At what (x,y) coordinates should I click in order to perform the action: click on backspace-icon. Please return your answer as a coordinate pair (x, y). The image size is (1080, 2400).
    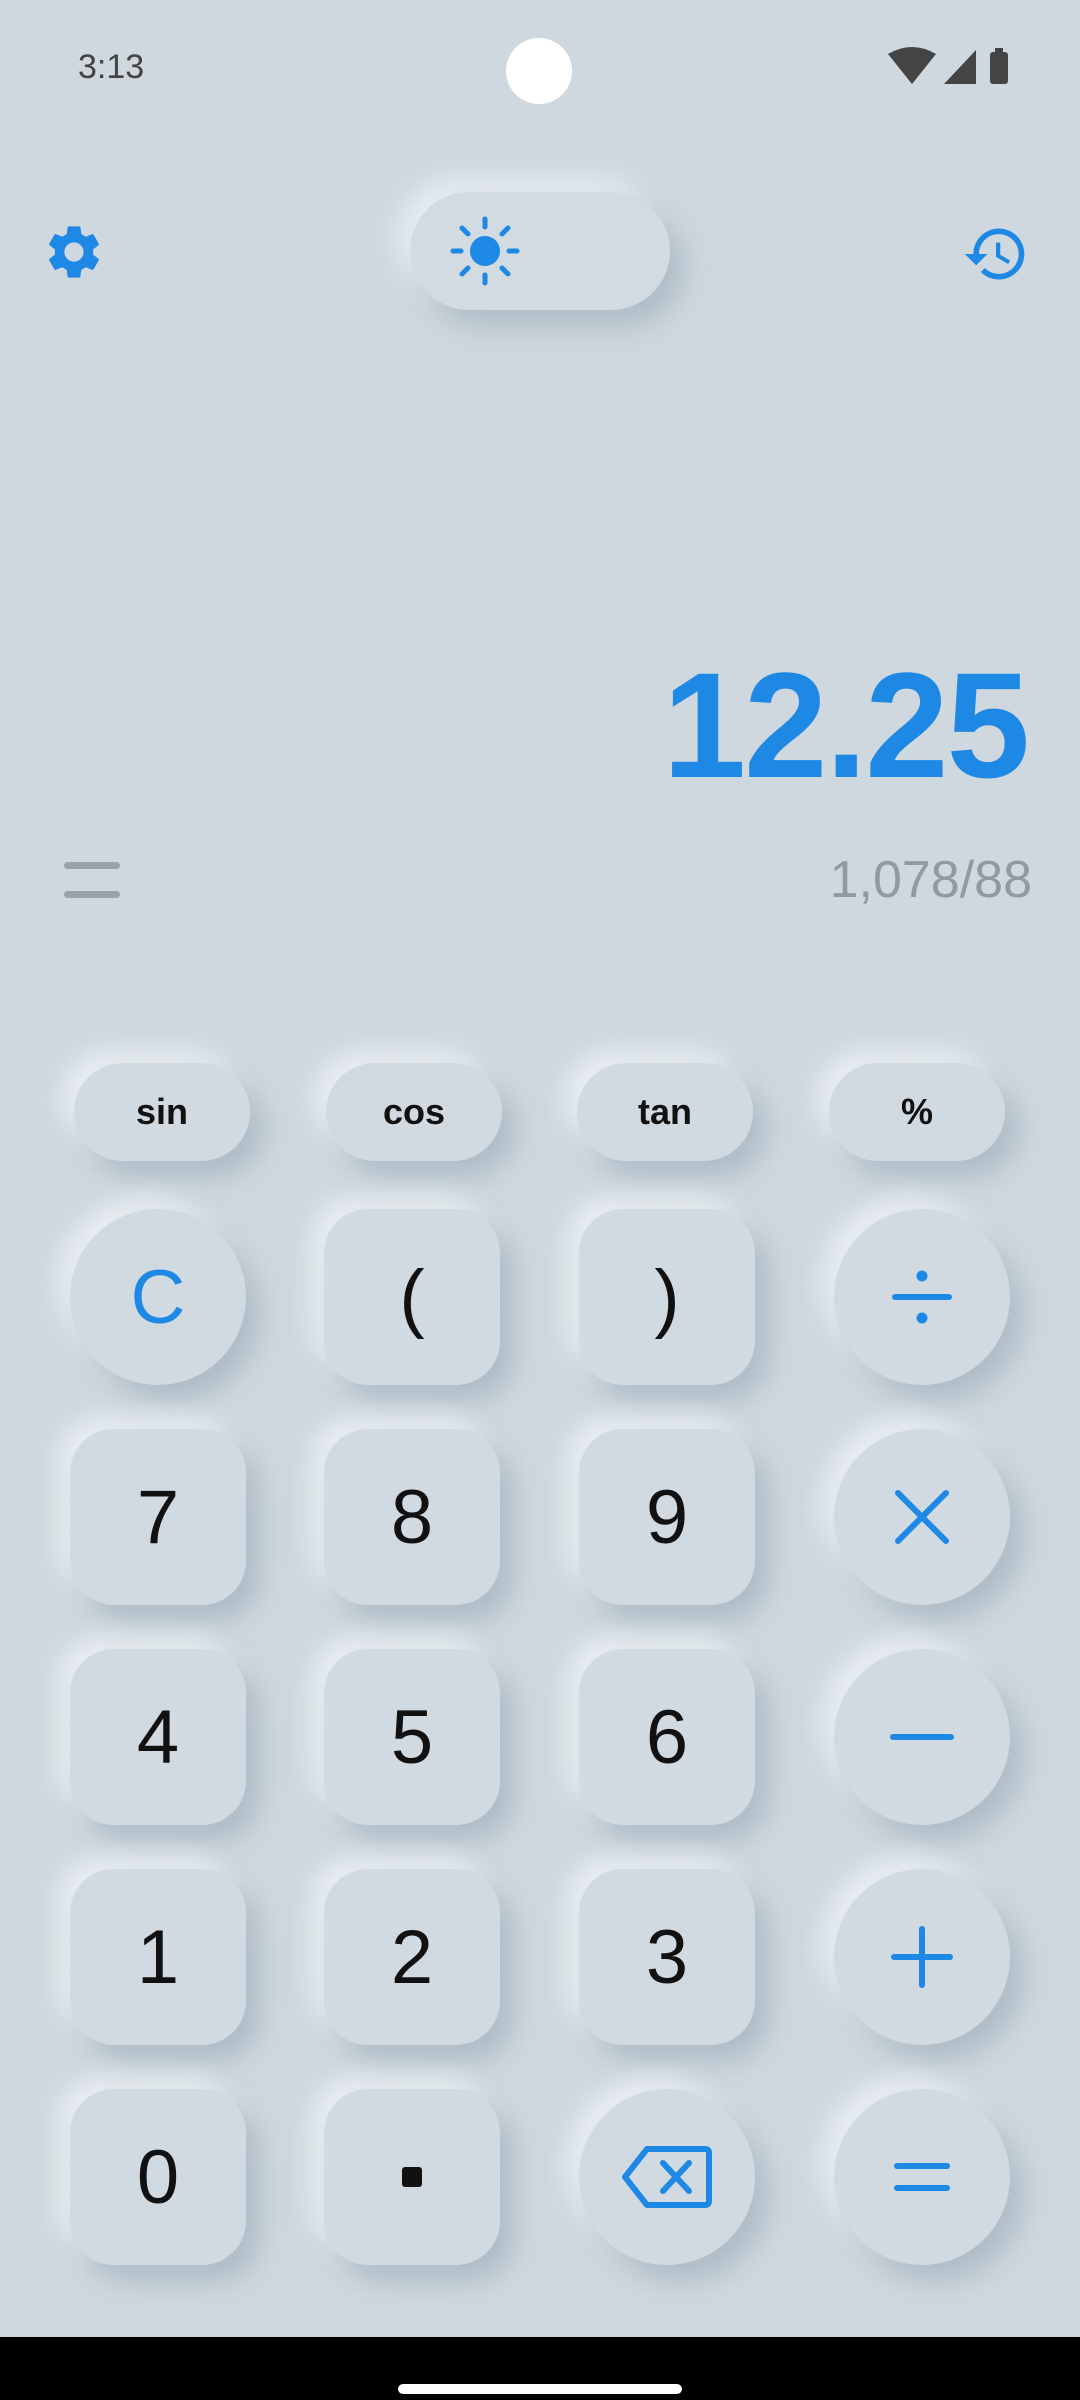
    Looking at the image, I should click on (667, 2177).